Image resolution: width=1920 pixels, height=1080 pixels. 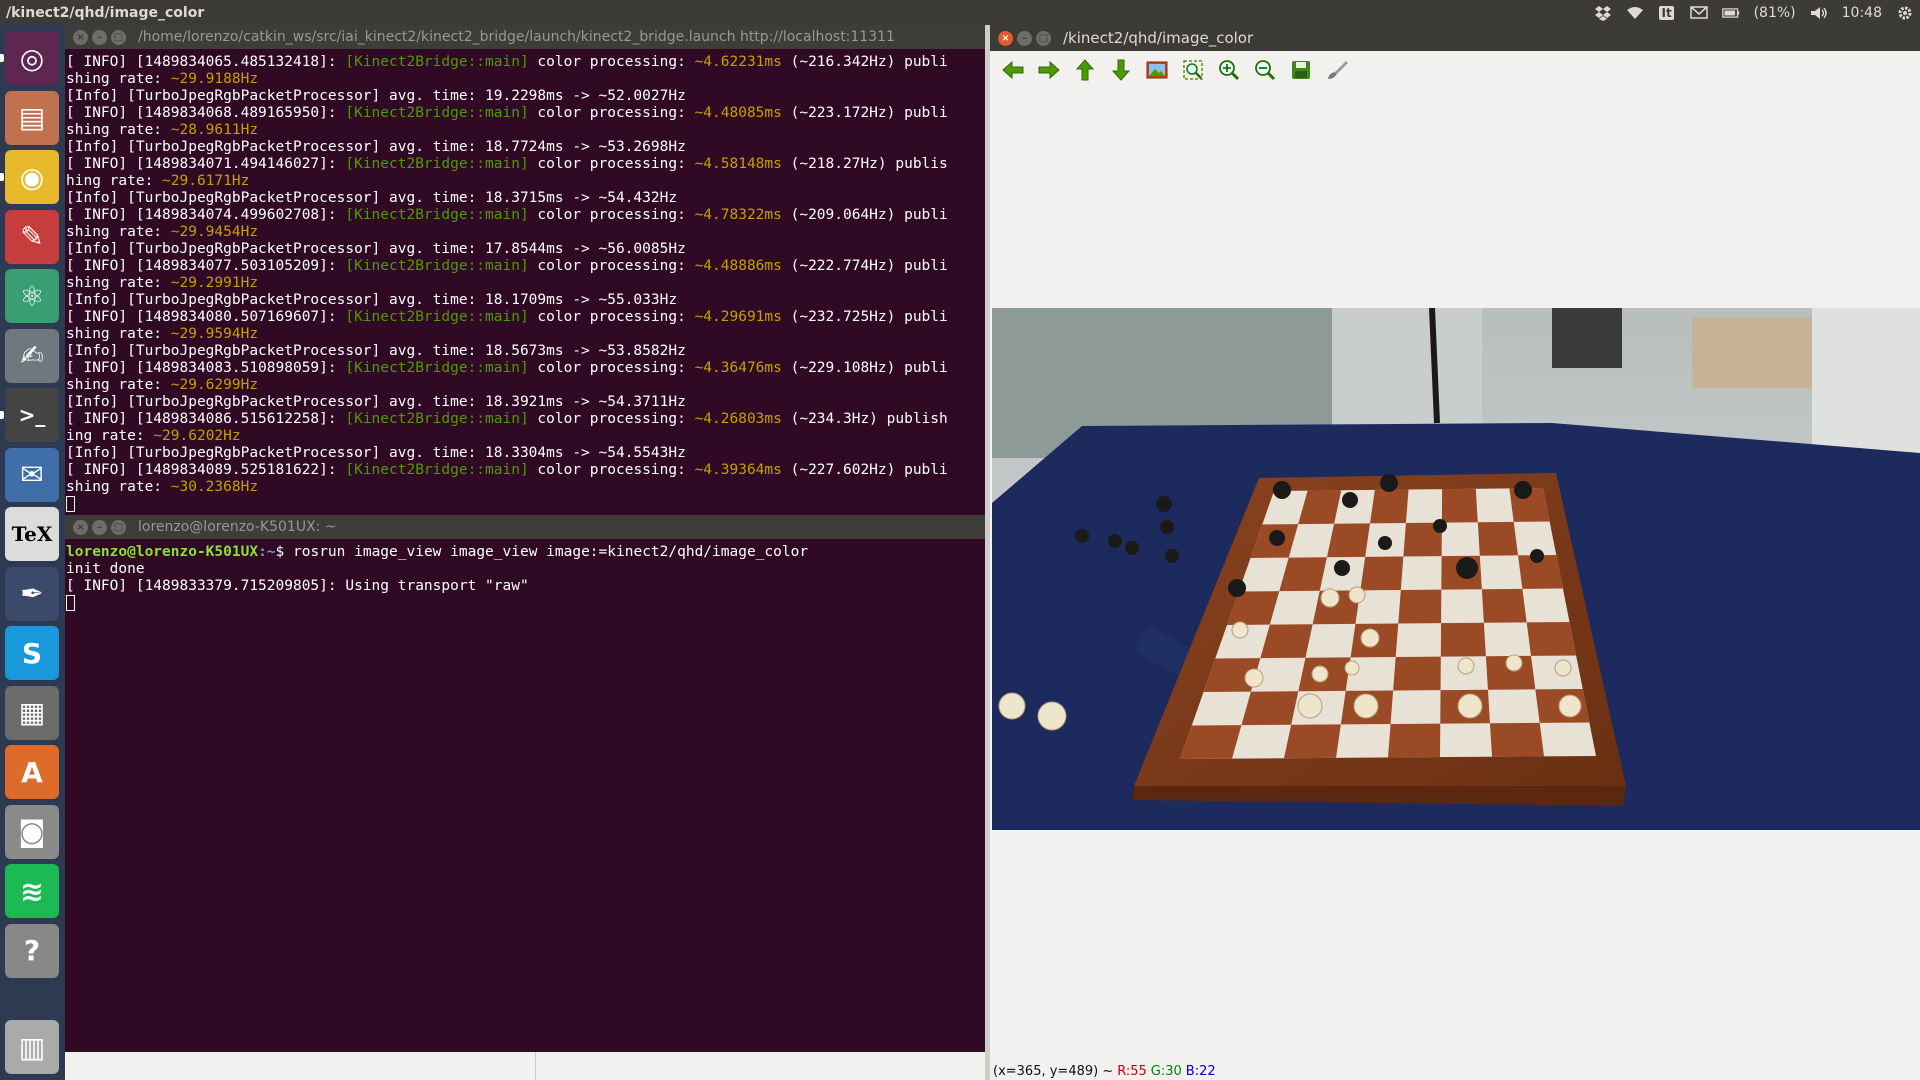 I want to click on software-center-icon: A, so click(x=32, y=772).